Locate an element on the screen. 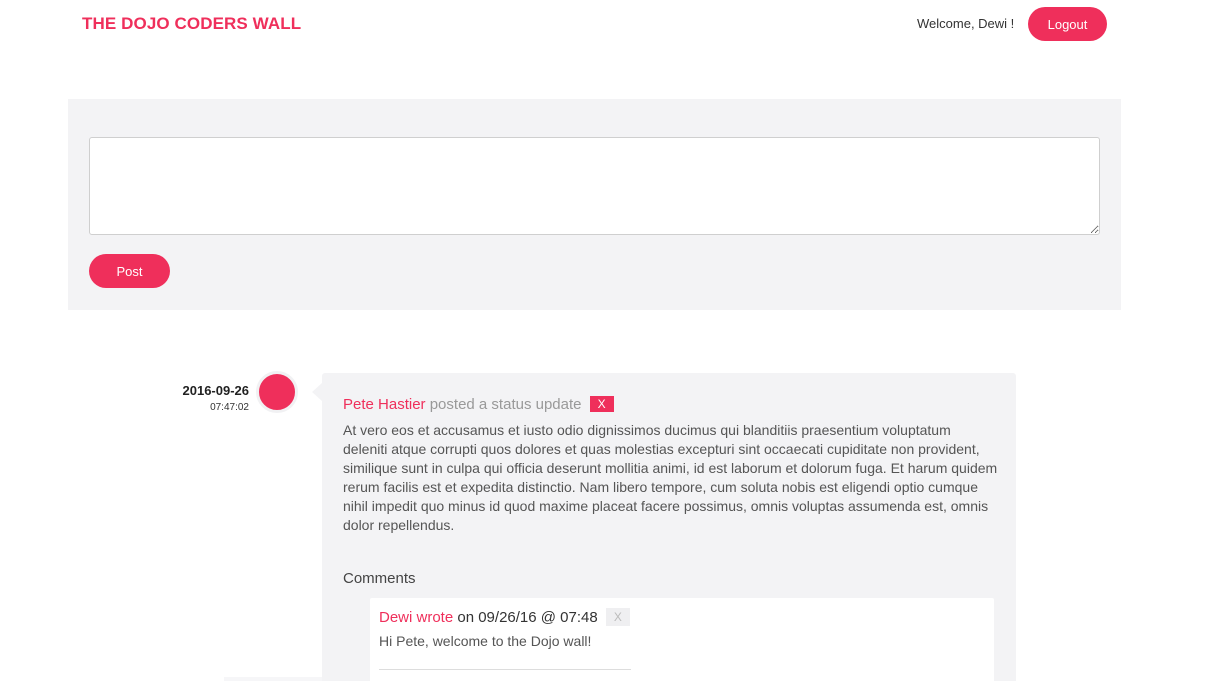 This screenshot has width=1232, height=681. logout-button: Logout is located at coordinates (1067, 24).